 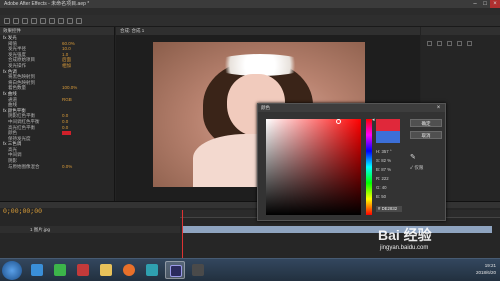 I want to click on baidu-jingyan-watermark: Bai 经验, so click(x=405, y=235).